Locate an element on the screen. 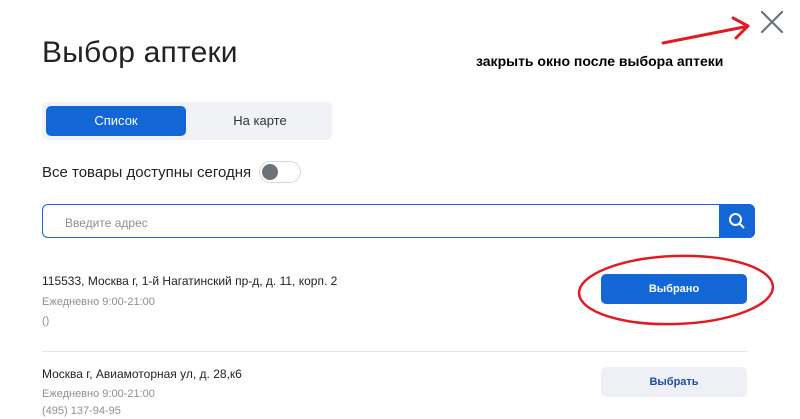 The image size is (800, 419). page-title: Выбор аптеки is located at coordinates (140, 52).